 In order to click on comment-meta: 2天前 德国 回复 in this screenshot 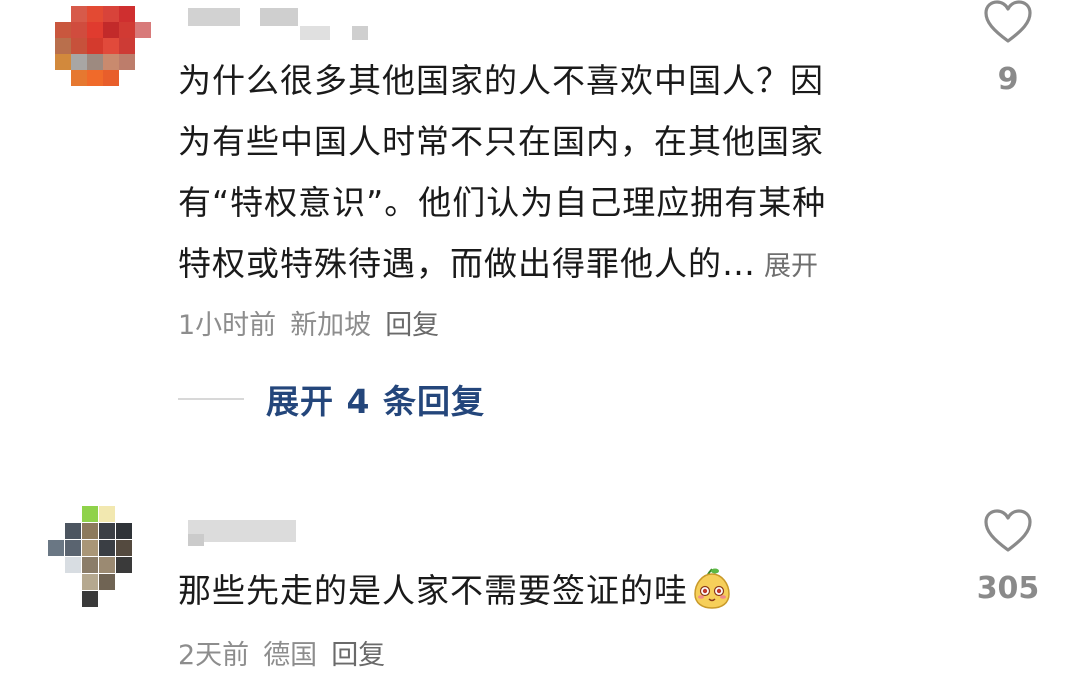, I will do `click(281, 652)`.